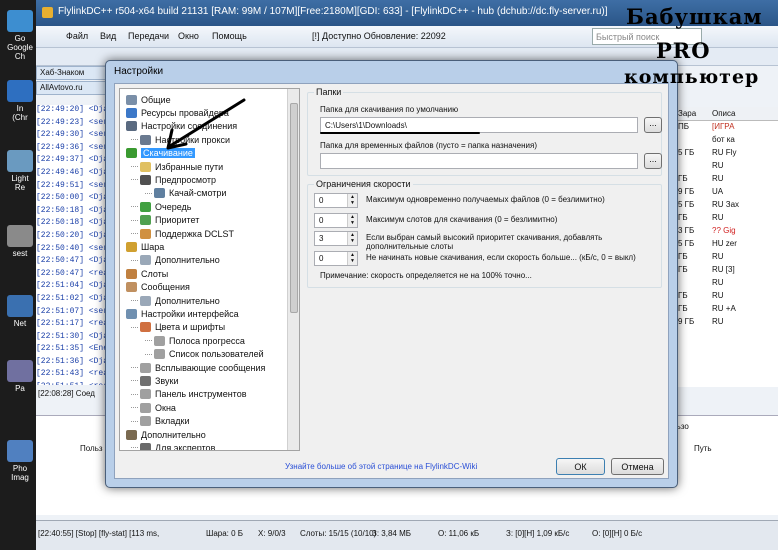 Image resolution: width=778 pixels, height=550 pixels. What do you see at coordinates (195, 340) in the screenshot?
I see `tree-item: Полоса прогресса` at bounding box center [195, 340].